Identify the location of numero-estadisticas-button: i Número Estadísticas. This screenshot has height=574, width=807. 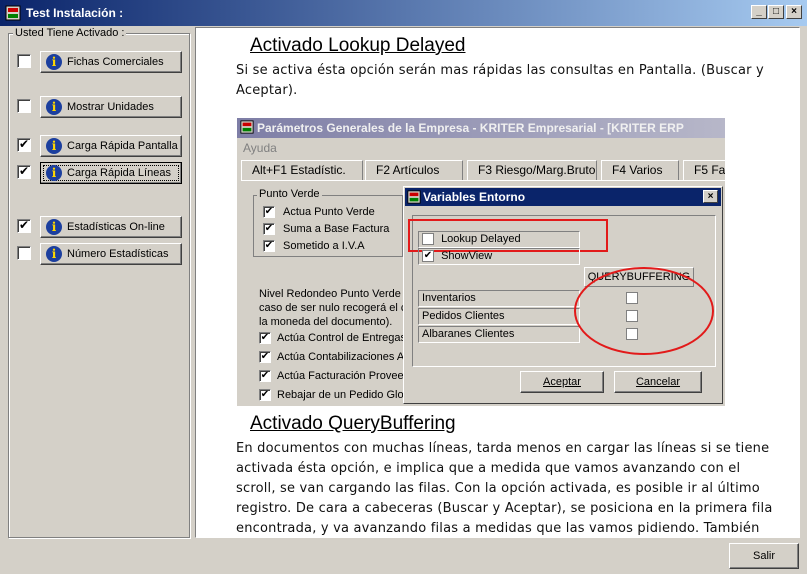
(111, 254).